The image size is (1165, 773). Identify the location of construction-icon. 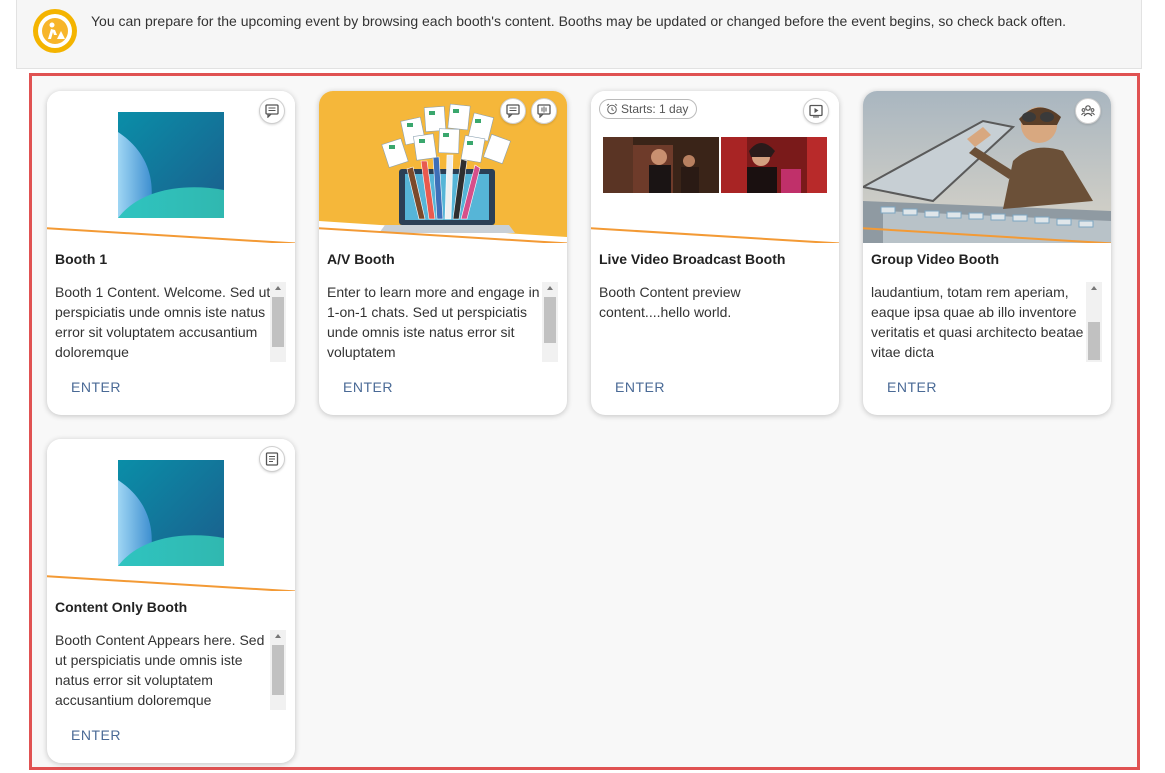
(55, 31).